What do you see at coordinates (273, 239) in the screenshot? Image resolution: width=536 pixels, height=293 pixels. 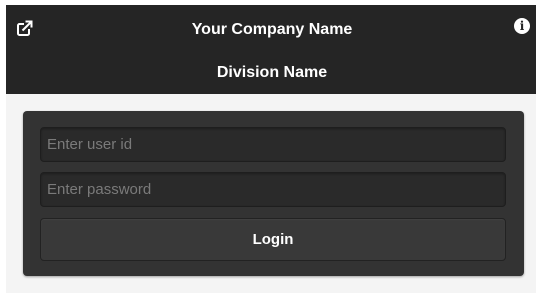 I see `login-button: Login` at bounding box center [273, 239].